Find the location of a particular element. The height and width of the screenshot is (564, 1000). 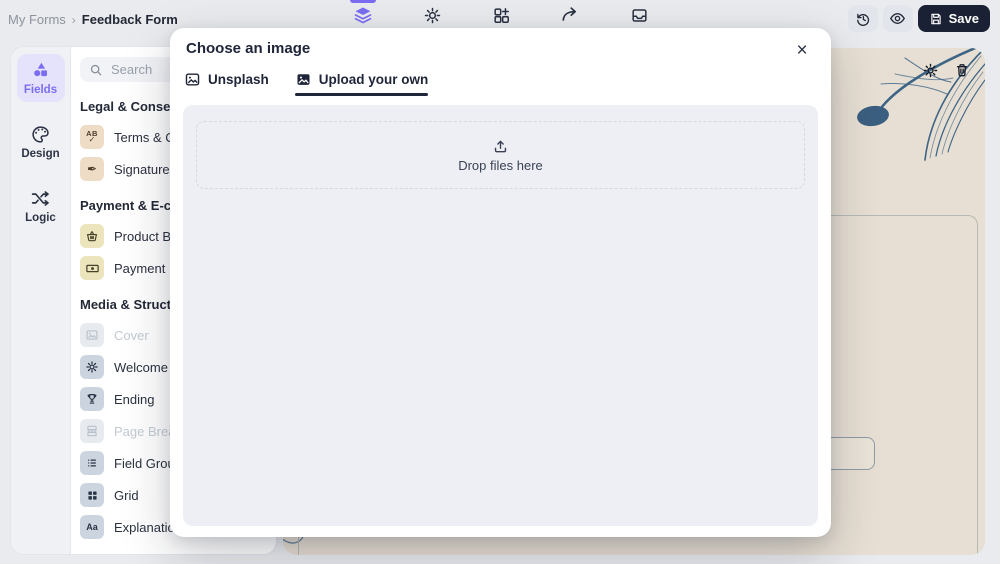

eye-icon is located at coordinates (897, 18).